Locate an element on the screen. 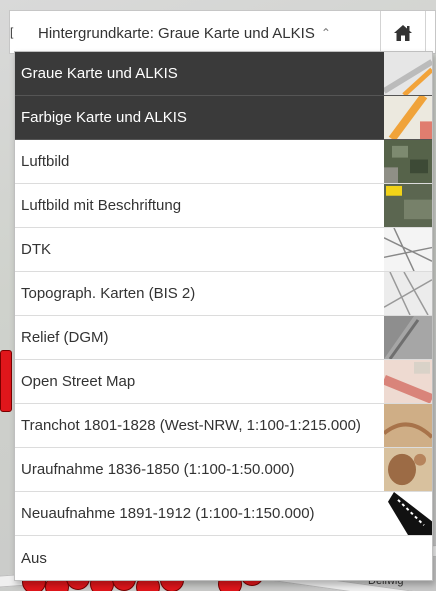 The width and height of the screenshot is (436, 591). basemap-option-dtk: DTK is located at coordinates (223, 250).